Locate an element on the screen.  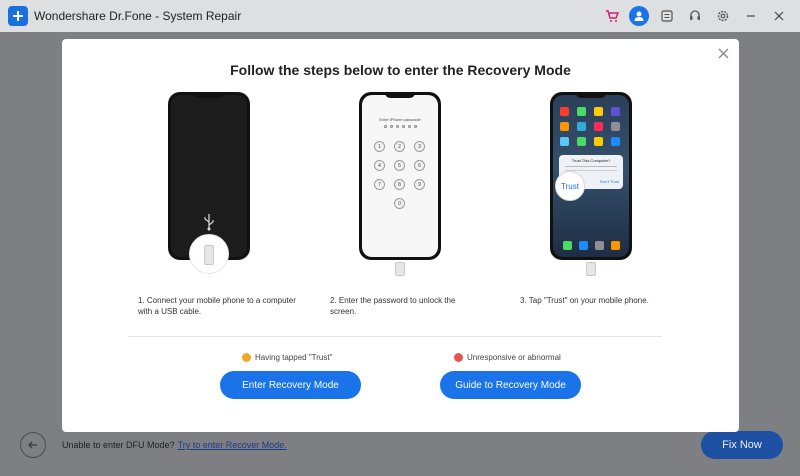
trust-dialog-title: Trust This Computer? is located at coordinates (591, 160).